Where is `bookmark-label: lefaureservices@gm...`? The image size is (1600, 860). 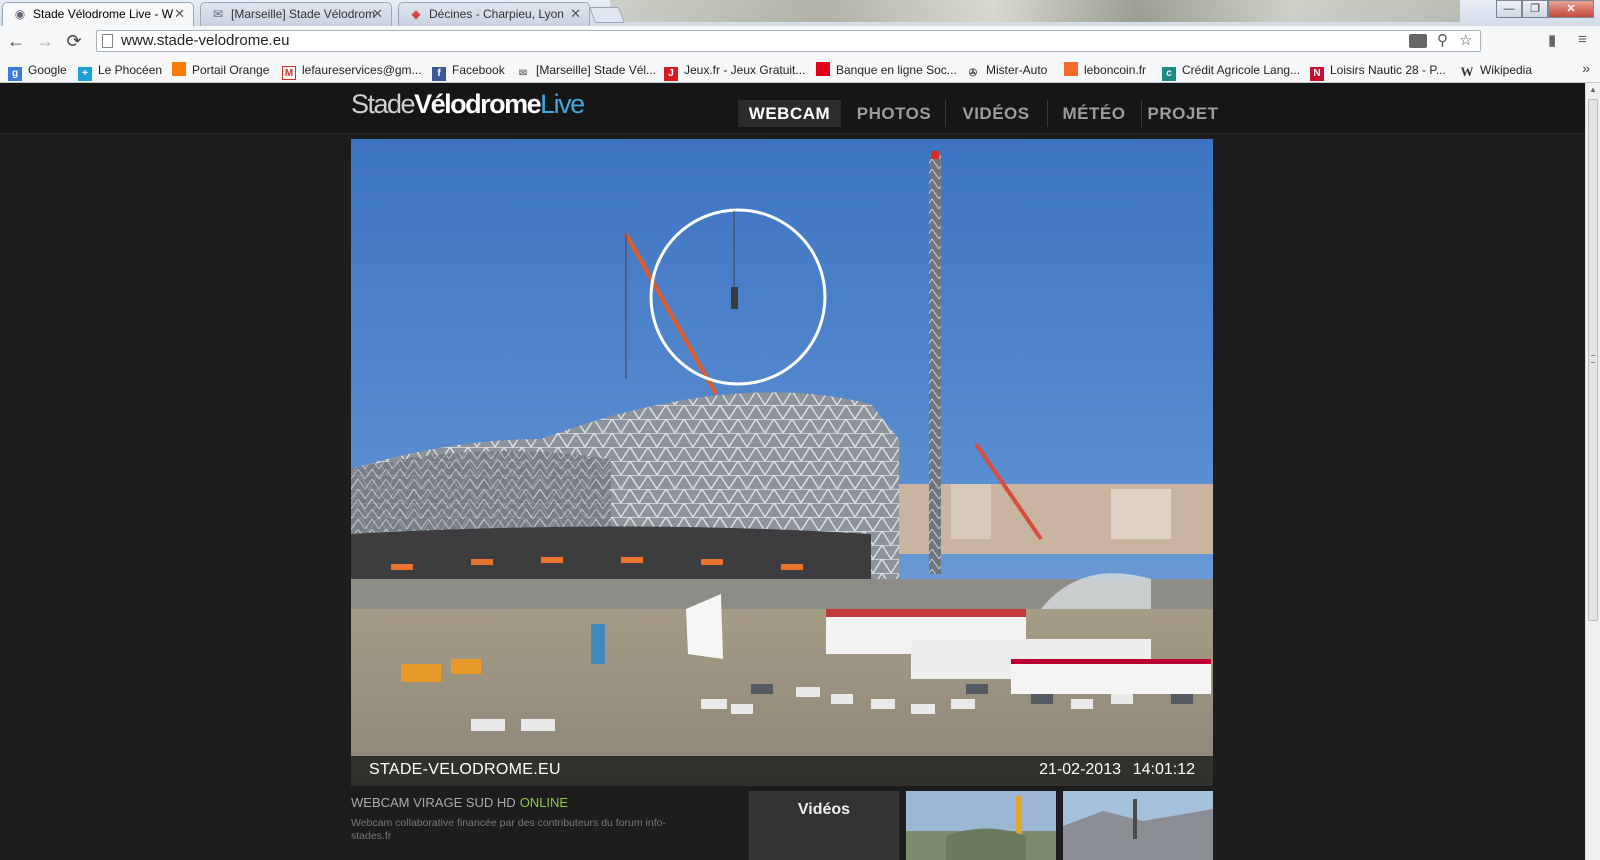
bookmark-label: lefaureservices@gm... is located at coordinates (362, 70).